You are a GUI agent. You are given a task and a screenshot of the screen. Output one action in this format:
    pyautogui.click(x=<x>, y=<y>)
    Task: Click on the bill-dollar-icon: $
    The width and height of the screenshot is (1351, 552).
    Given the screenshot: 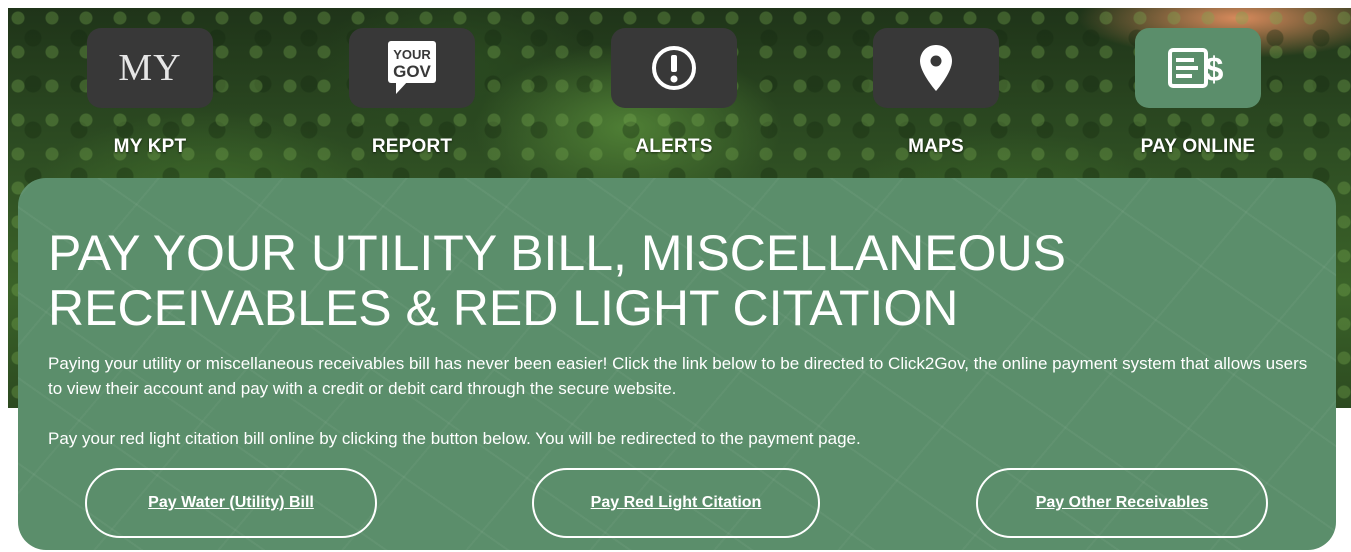 What is the action you would take?
    pyautogui.click(x=1196, y=68)
    